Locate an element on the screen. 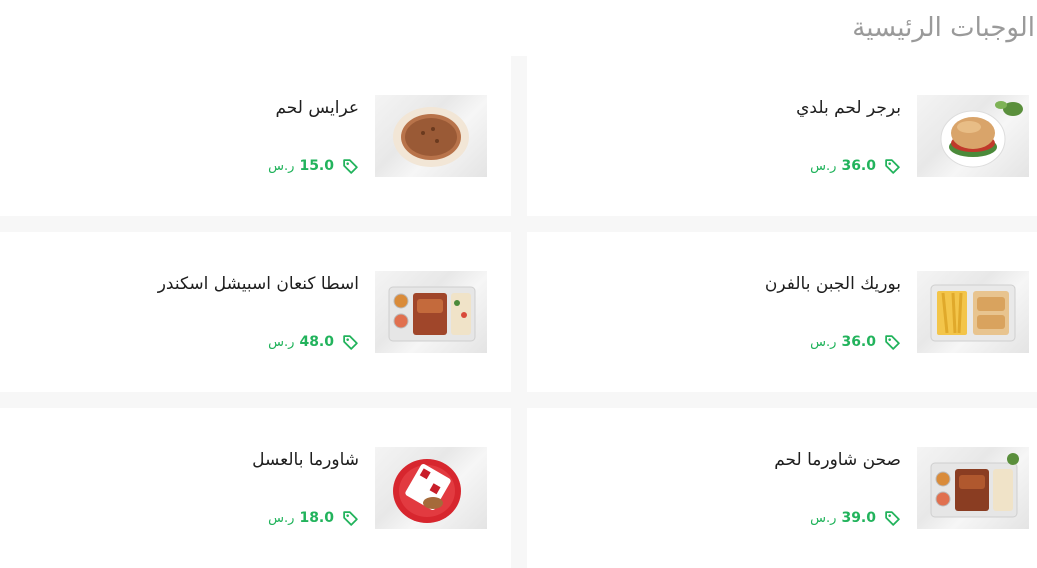 The height and width of the screenshot is (568, 1037). shawarma-plate-icon is located at coordinates (973, 488).